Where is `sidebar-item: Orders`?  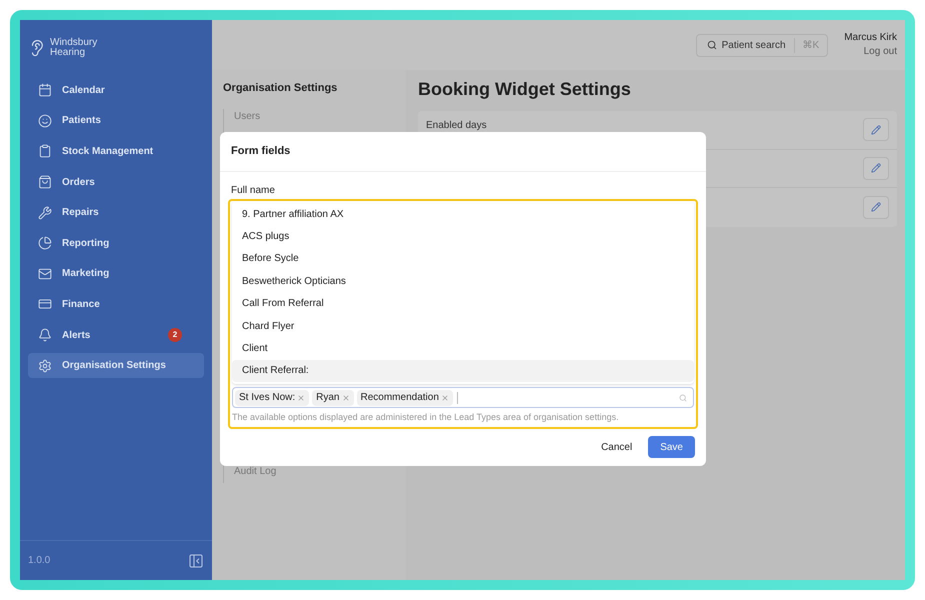
sidebar-item: Orders is located at coordinates (116, 182).